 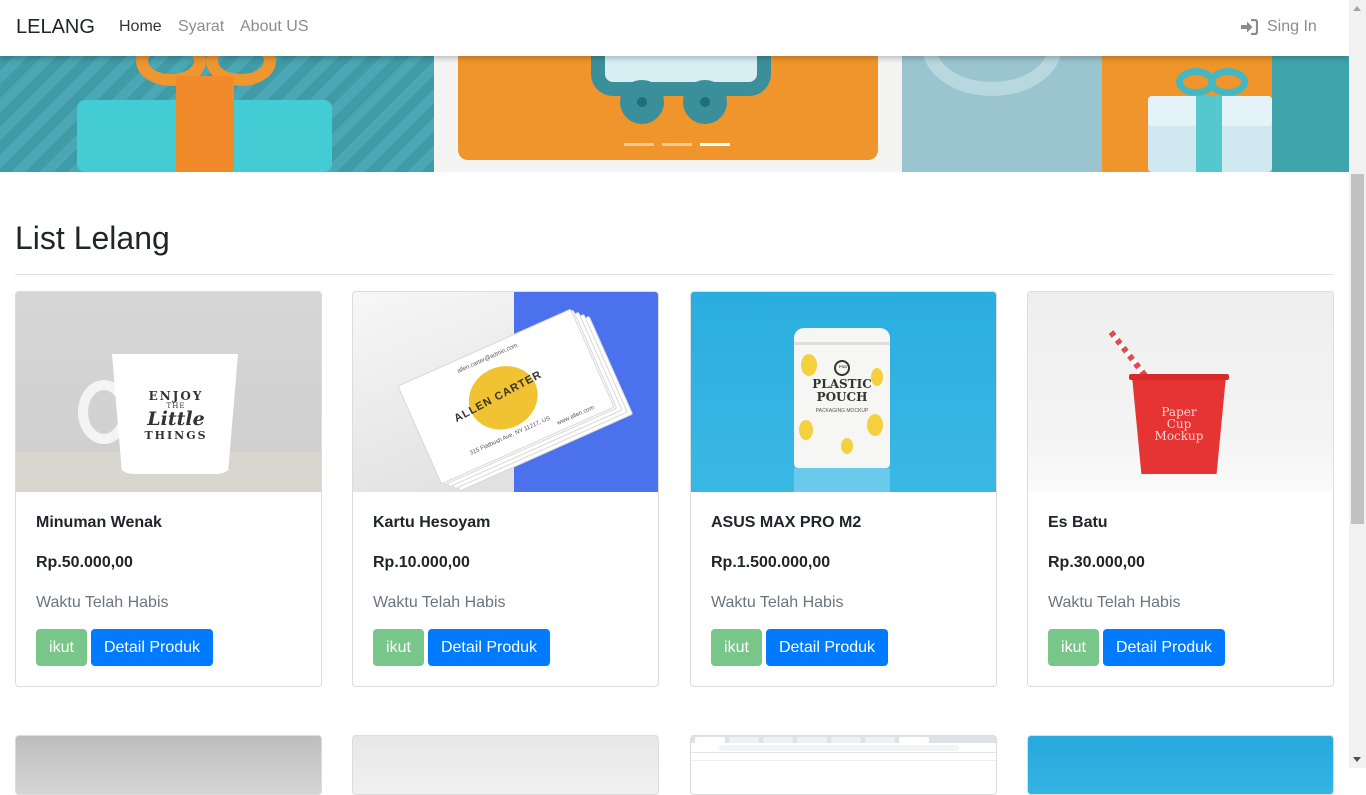 I want to click on teal-block-illustration, so click(x=1310, y=114).